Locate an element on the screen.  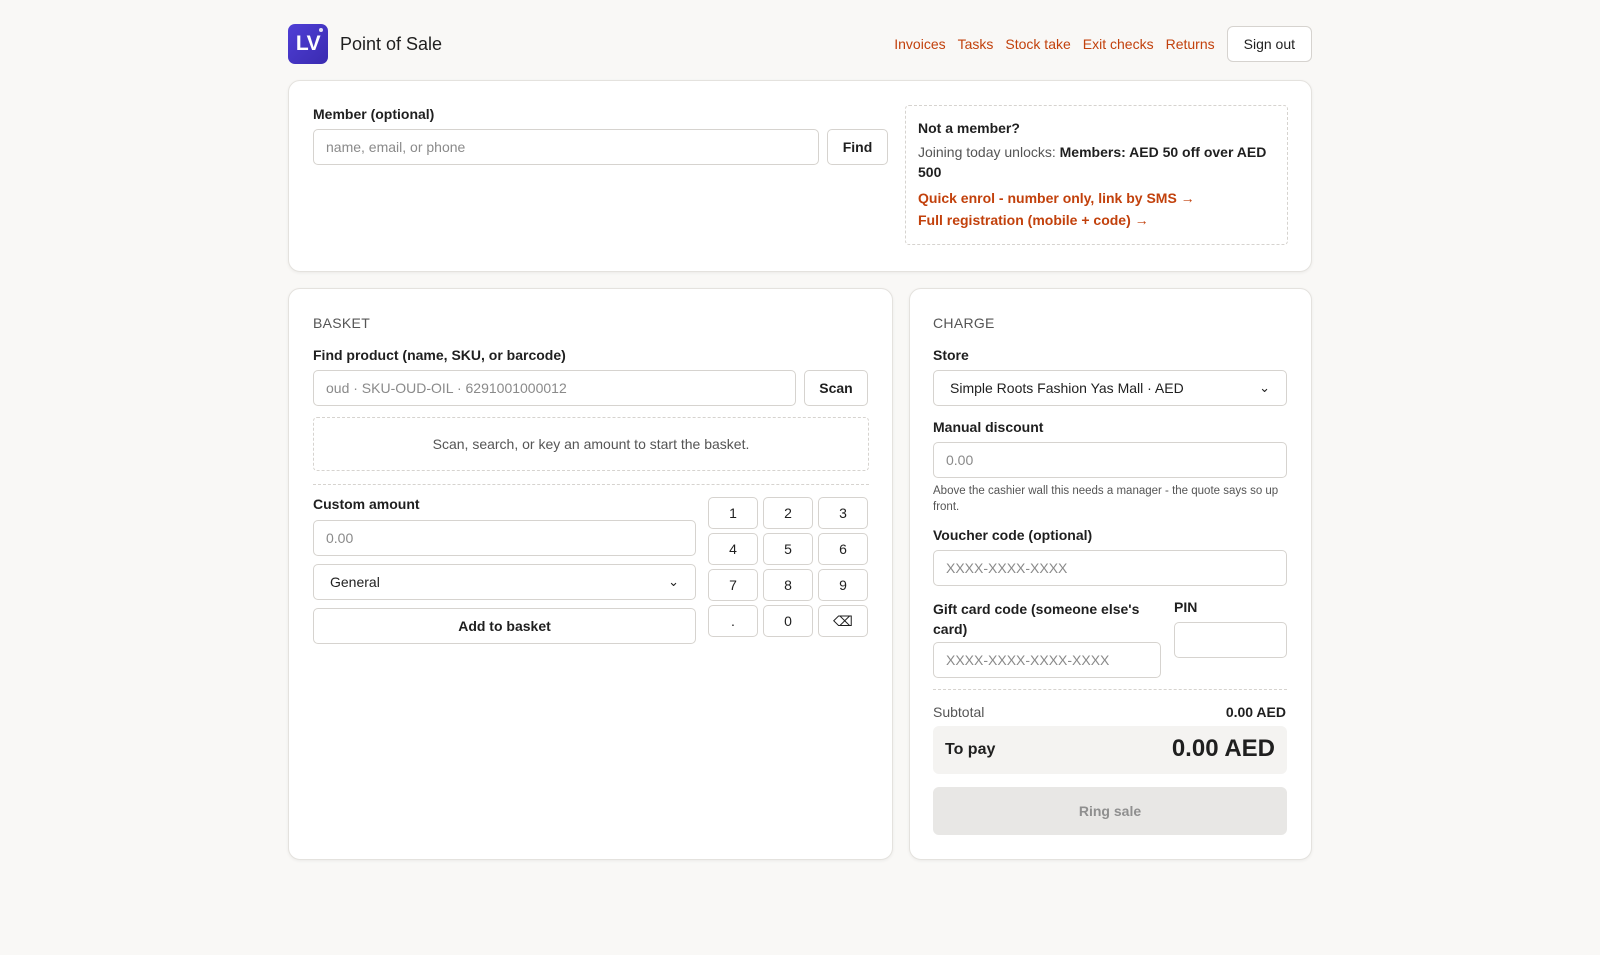
promo-text-prefix: Joining today unlocks: is located at coordinates (989, 152).